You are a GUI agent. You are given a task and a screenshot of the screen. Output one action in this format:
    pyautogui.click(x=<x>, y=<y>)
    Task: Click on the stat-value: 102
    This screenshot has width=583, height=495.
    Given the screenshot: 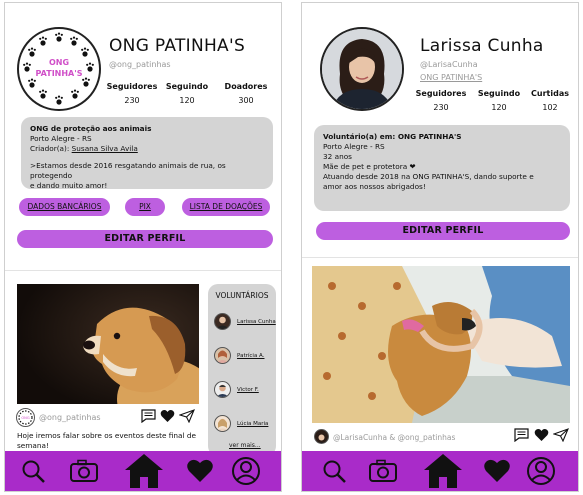 What is the action you would take?
    pyautogui.click(x=550, y=107)
    